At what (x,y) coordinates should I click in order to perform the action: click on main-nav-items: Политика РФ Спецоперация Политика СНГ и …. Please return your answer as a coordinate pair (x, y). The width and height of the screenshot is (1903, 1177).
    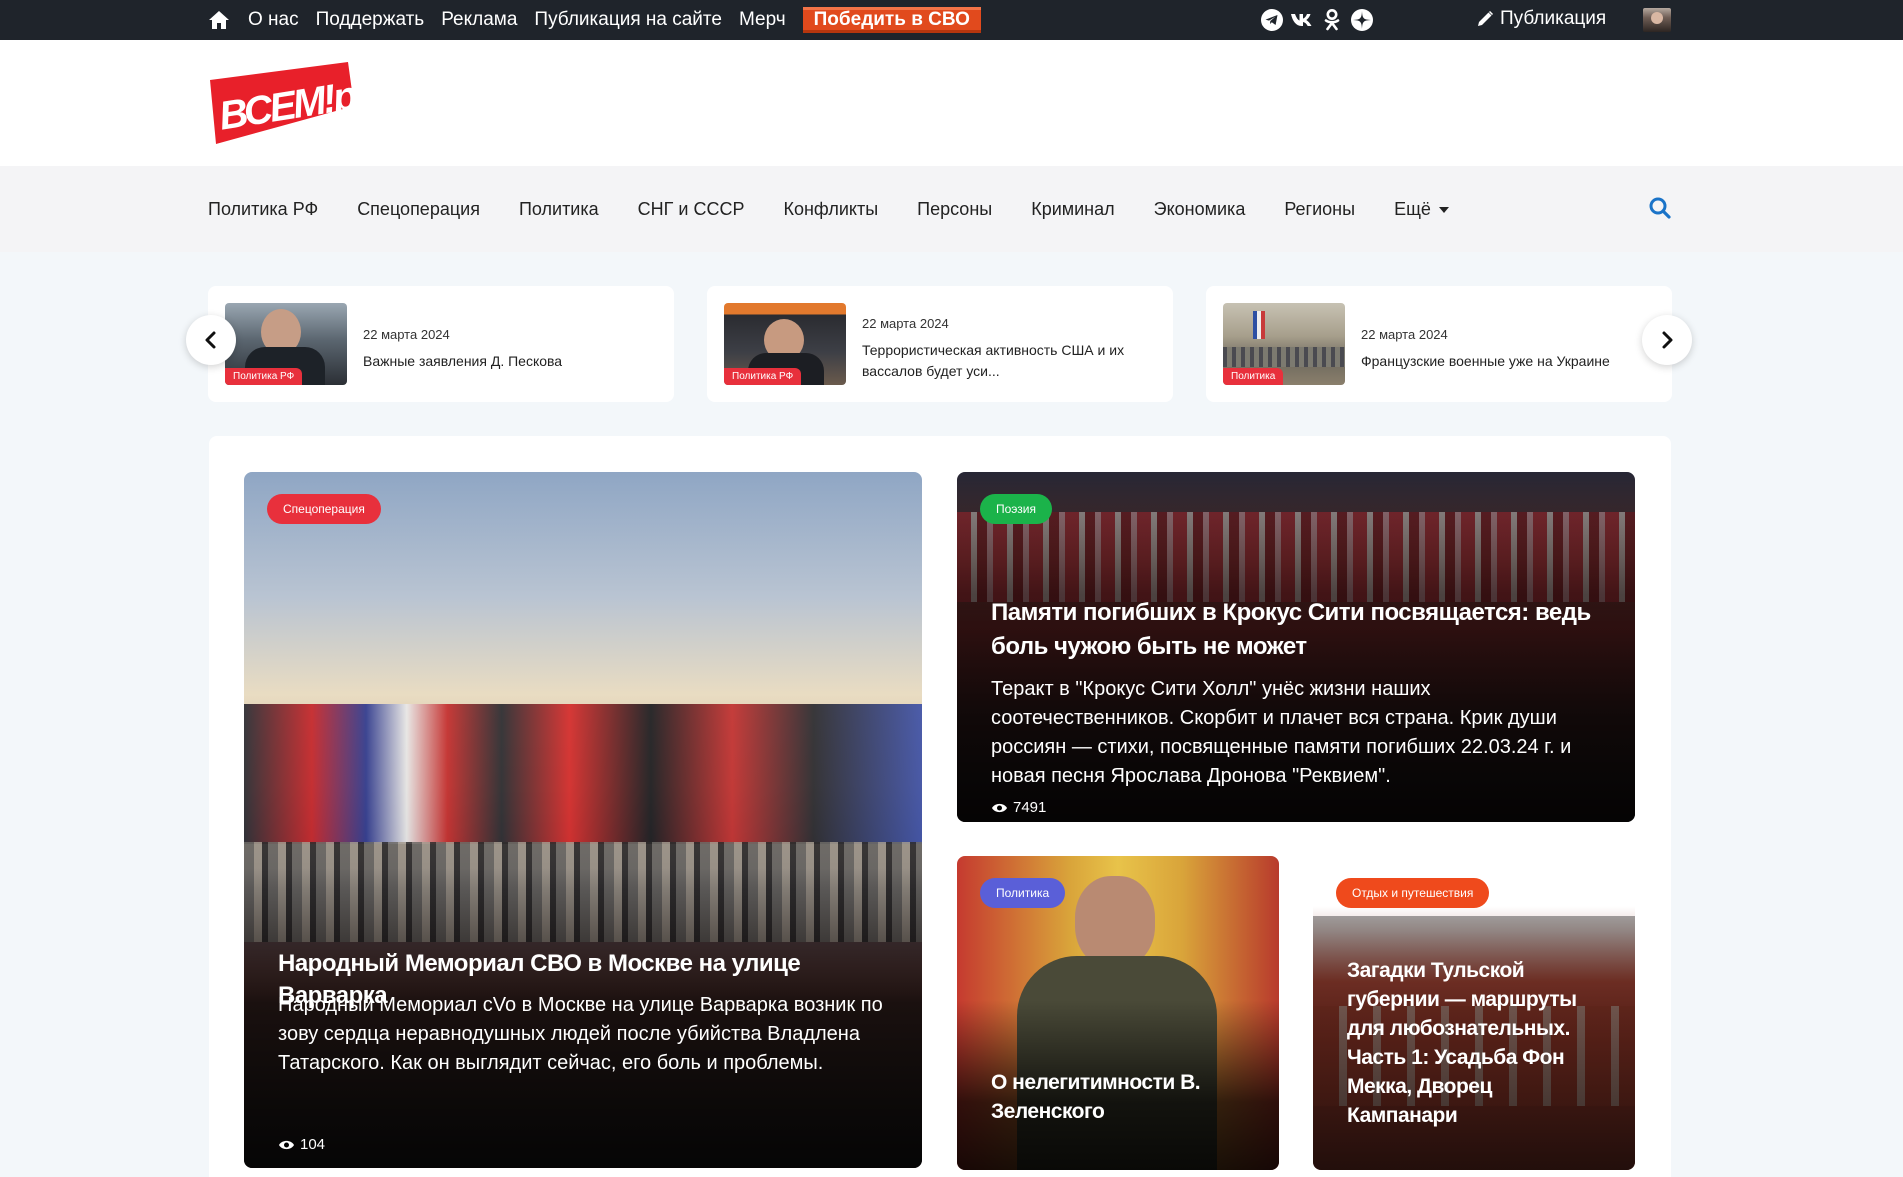
    Looking at the image, I should click on (848, 209).